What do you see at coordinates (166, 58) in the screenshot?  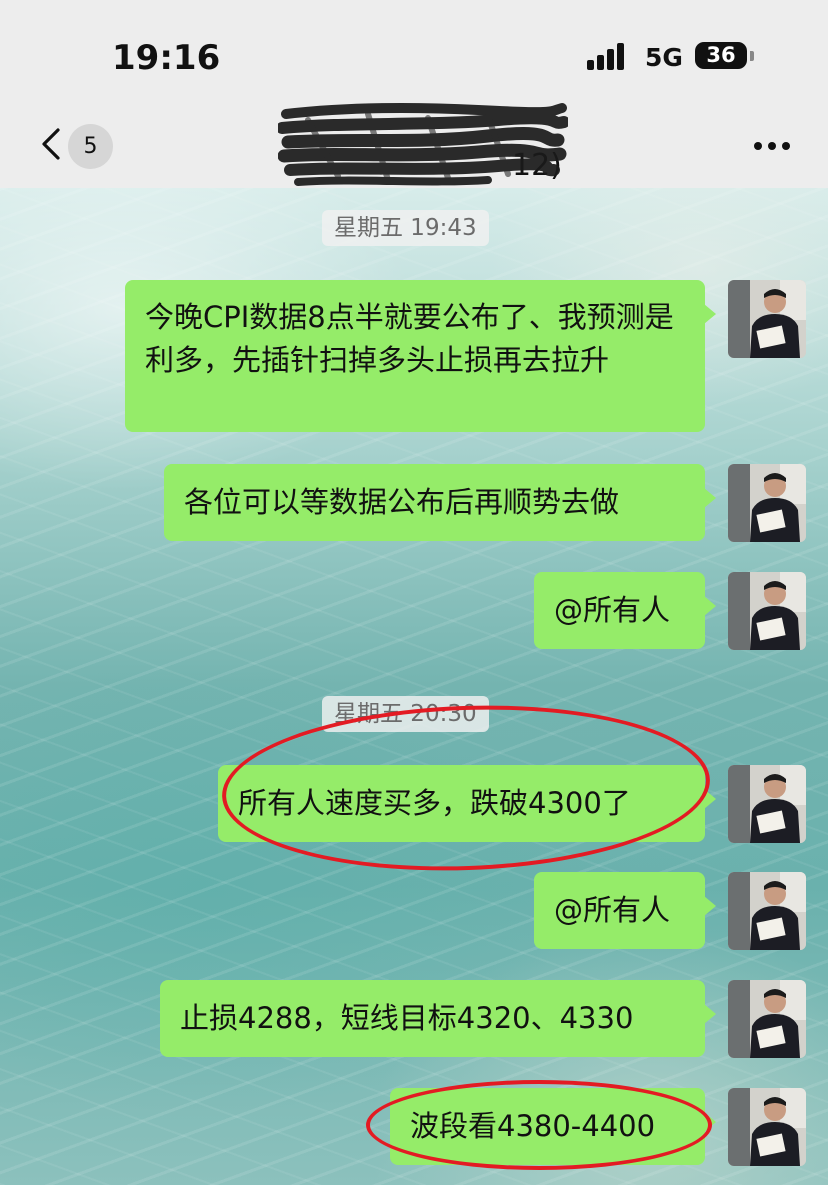 I see `status-time: 19:16` at bounding box center [166, 58].